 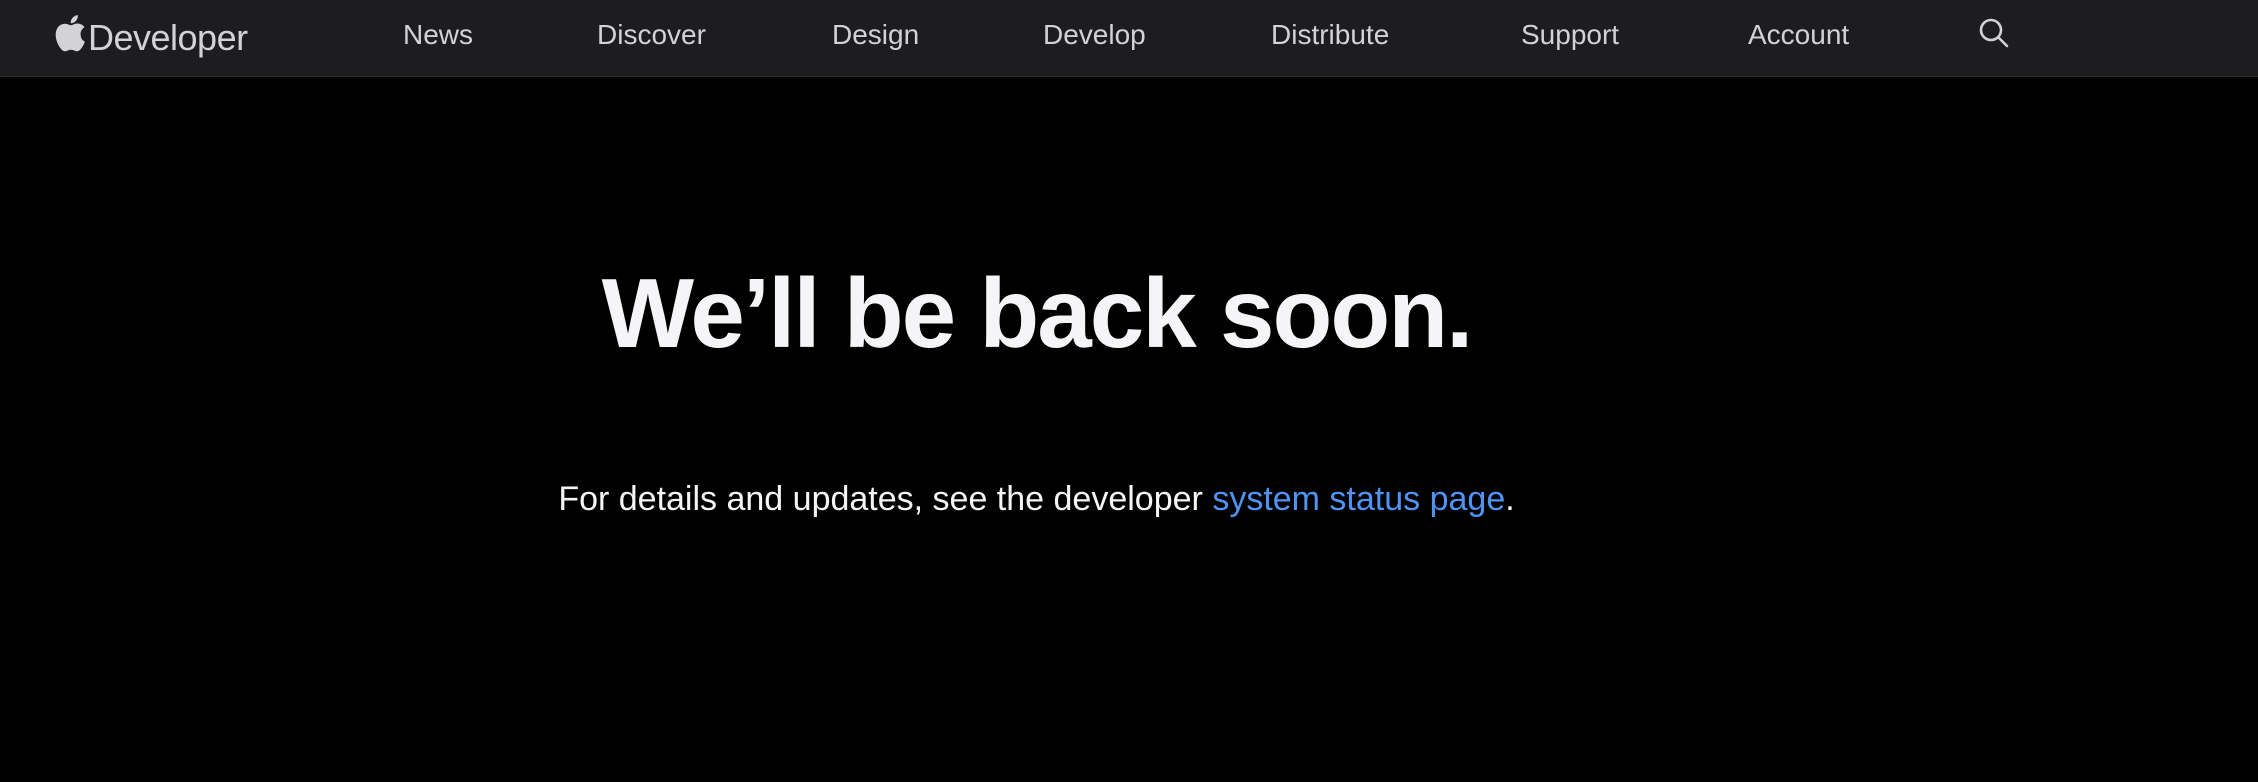 What do you see at coordinates (1358, 499) in the screenshot?
I see `system-status-link: system status page` at bounding box center [1358, 499].